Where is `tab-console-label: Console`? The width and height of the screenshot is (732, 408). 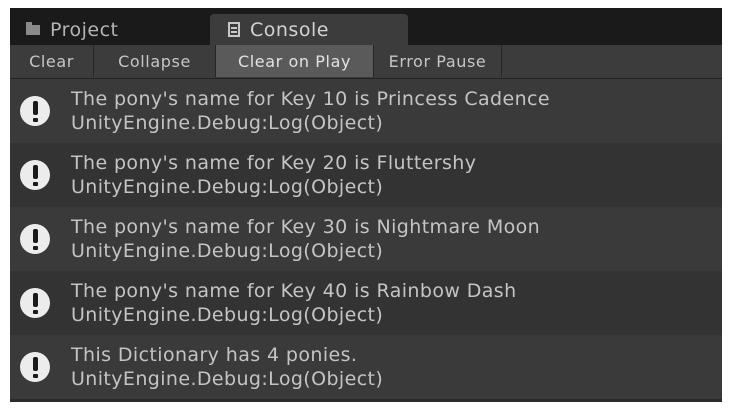
tab-console-label: Console is located at coordinates (289, 29).